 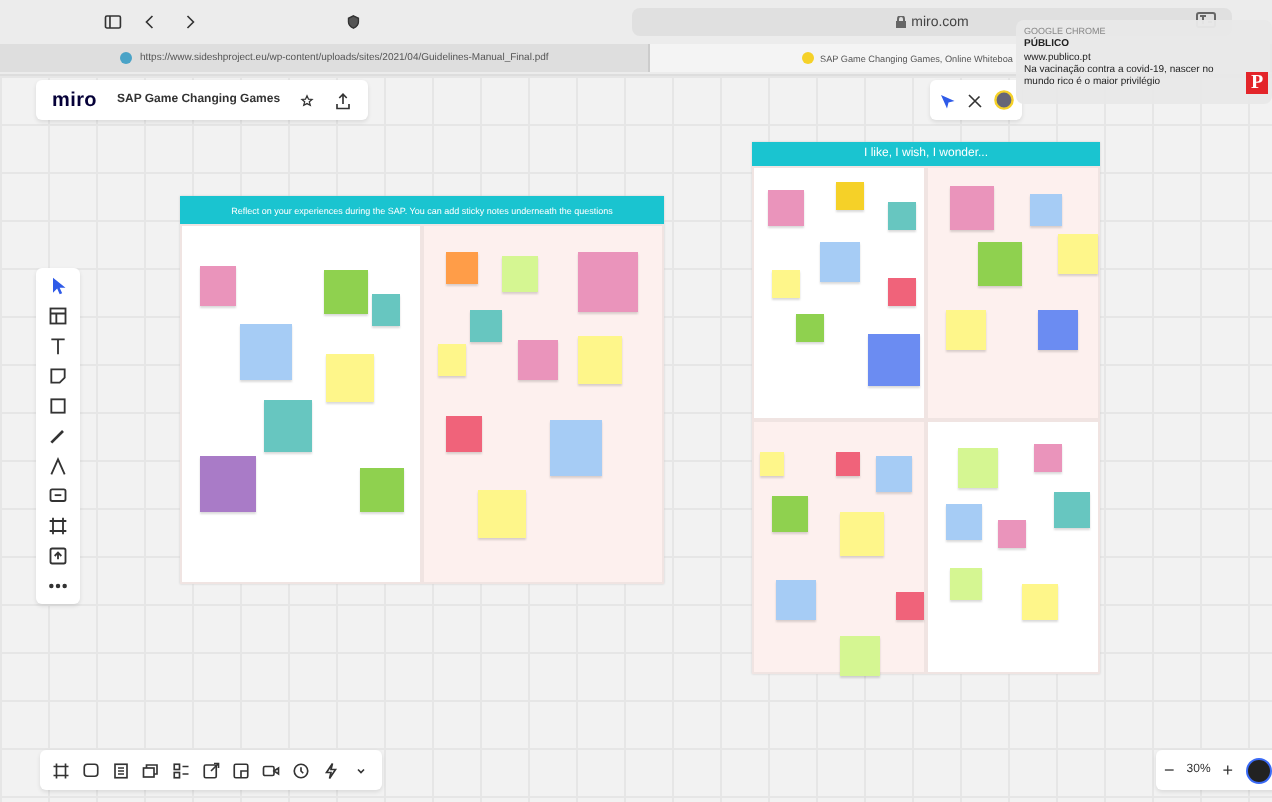 I want to click on pen-icon, so click(x=58, y=436).